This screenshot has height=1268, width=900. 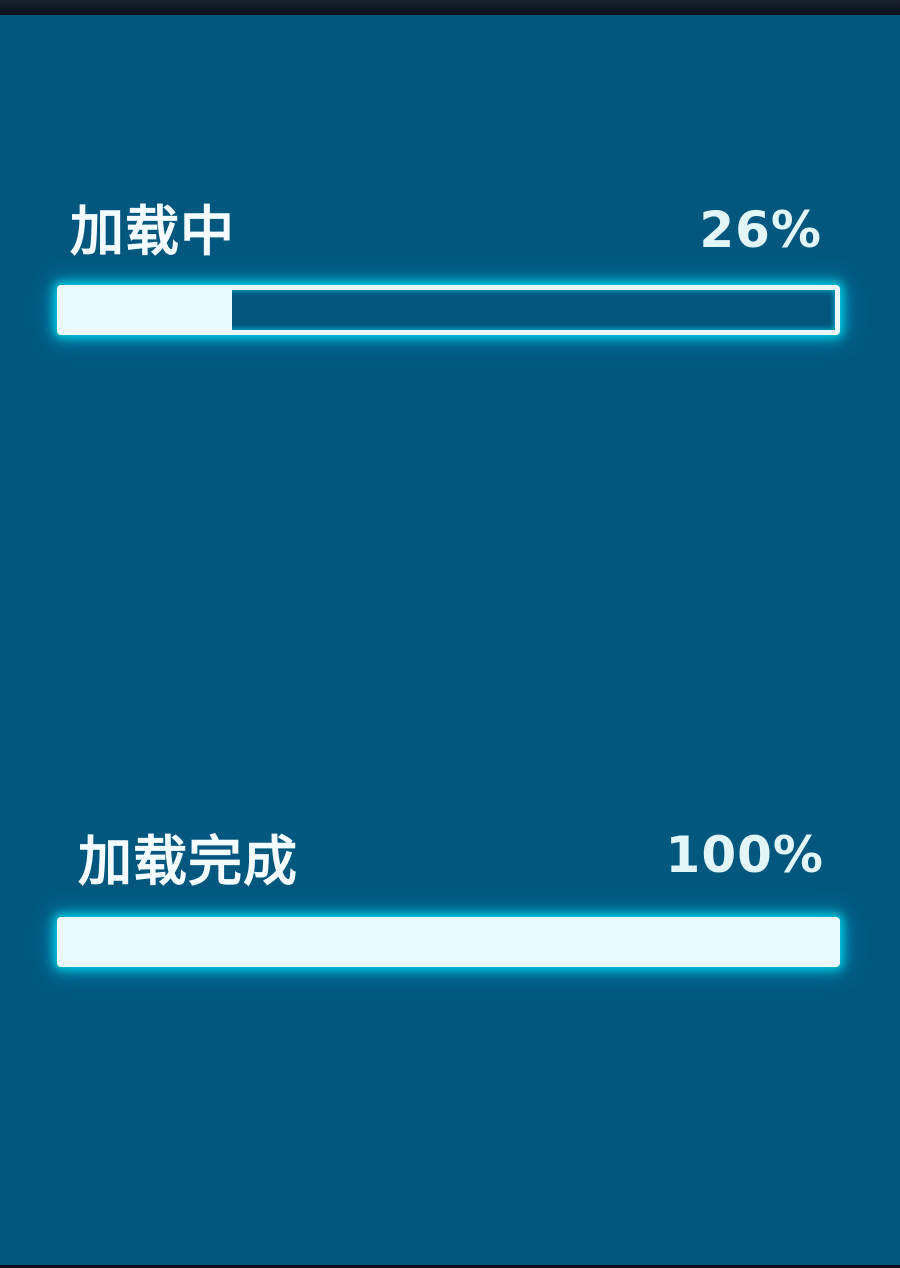 I want to click on complete-progress-bar, so click(x=448, y=942).